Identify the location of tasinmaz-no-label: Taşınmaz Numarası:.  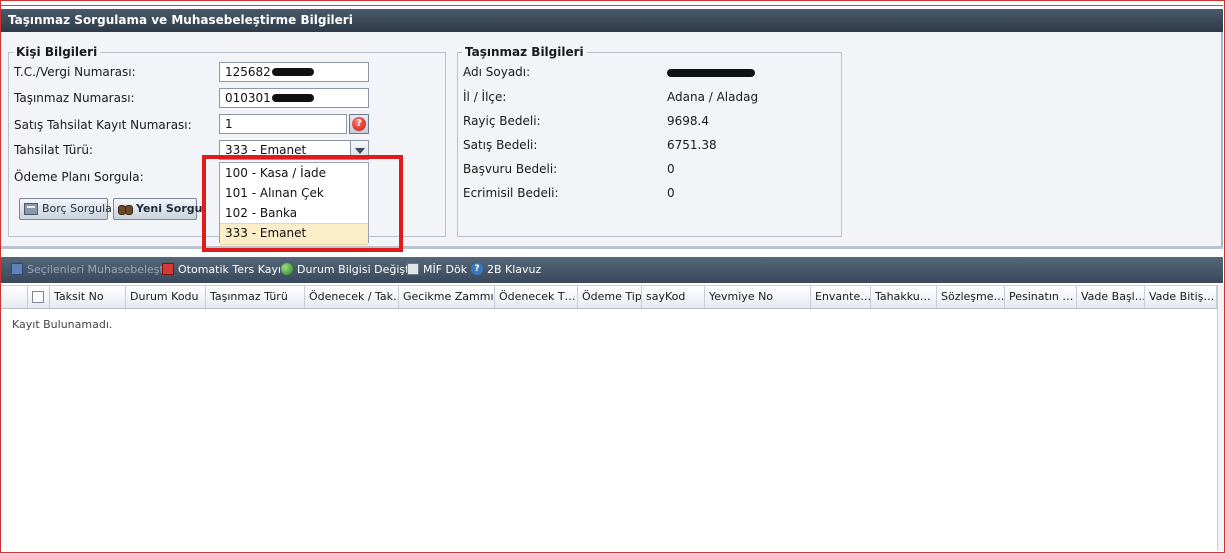
(74, 98).